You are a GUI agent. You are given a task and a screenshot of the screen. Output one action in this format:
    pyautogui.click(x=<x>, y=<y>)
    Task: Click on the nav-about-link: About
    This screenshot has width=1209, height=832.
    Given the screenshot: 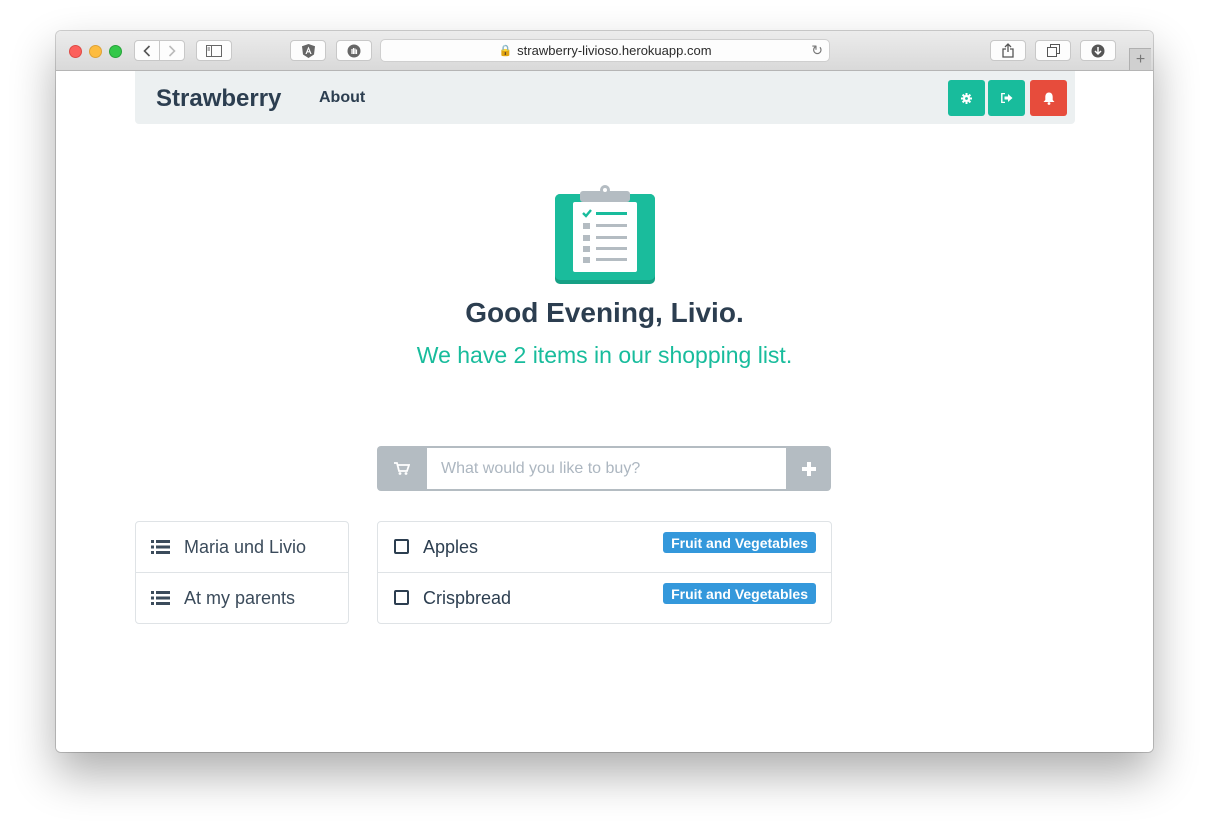 What is the action you would take?
    pyautogui.click(x=342, y=98)
    